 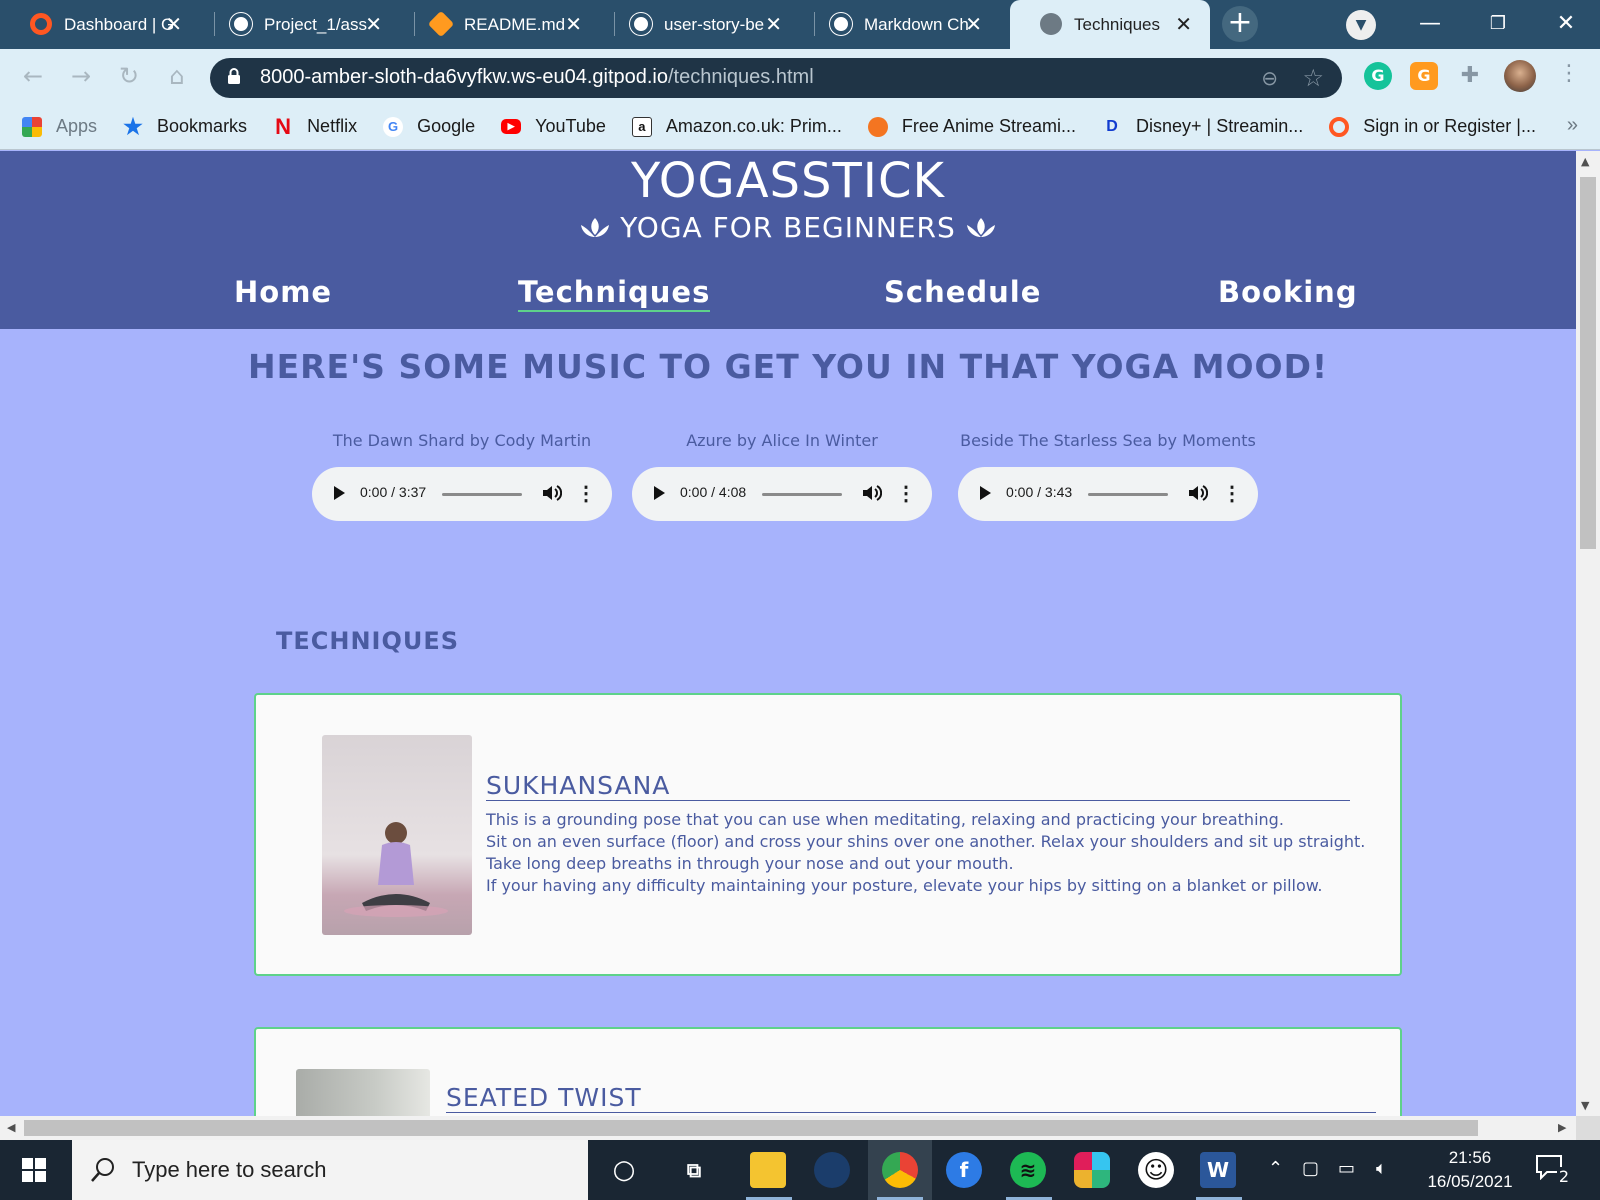 I want to click on bookmark-netflix: N Netflix, so click(x=315, y=126).